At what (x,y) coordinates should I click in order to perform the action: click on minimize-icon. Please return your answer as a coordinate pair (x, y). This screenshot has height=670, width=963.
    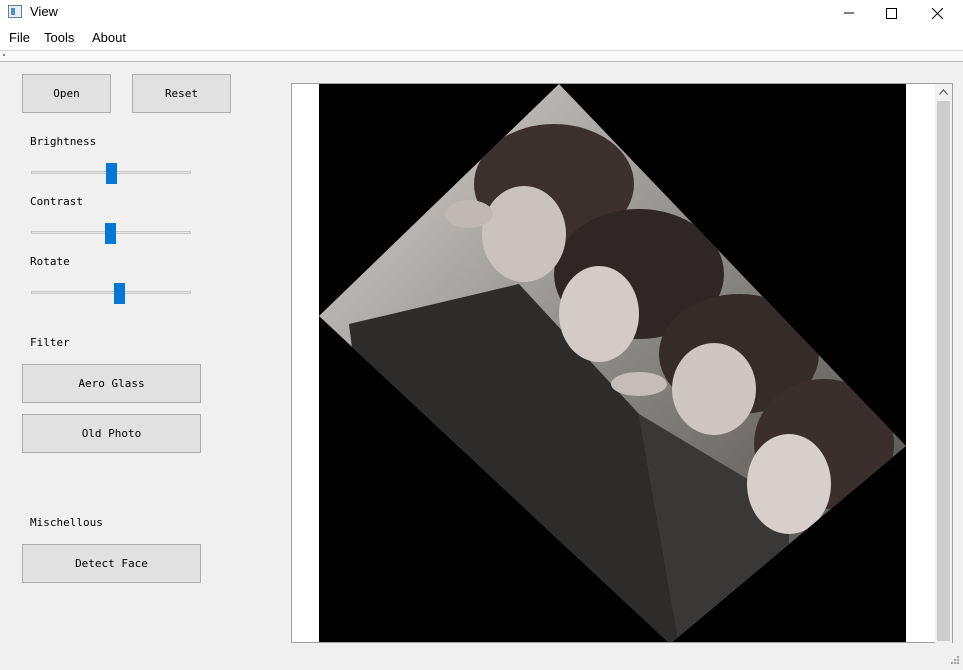
    Looking at the image, I should click on (849, 13).